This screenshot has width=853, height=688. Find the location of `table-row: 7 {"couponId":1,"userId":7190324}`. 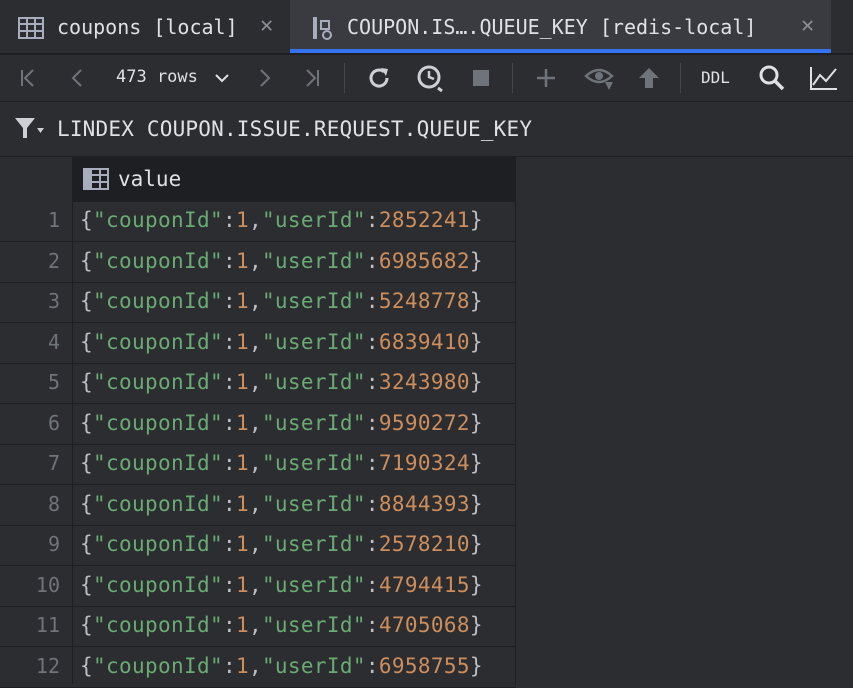

table-row: 7 {"couponId":1,"userId":7190324} is located at coordinates (258, 465).